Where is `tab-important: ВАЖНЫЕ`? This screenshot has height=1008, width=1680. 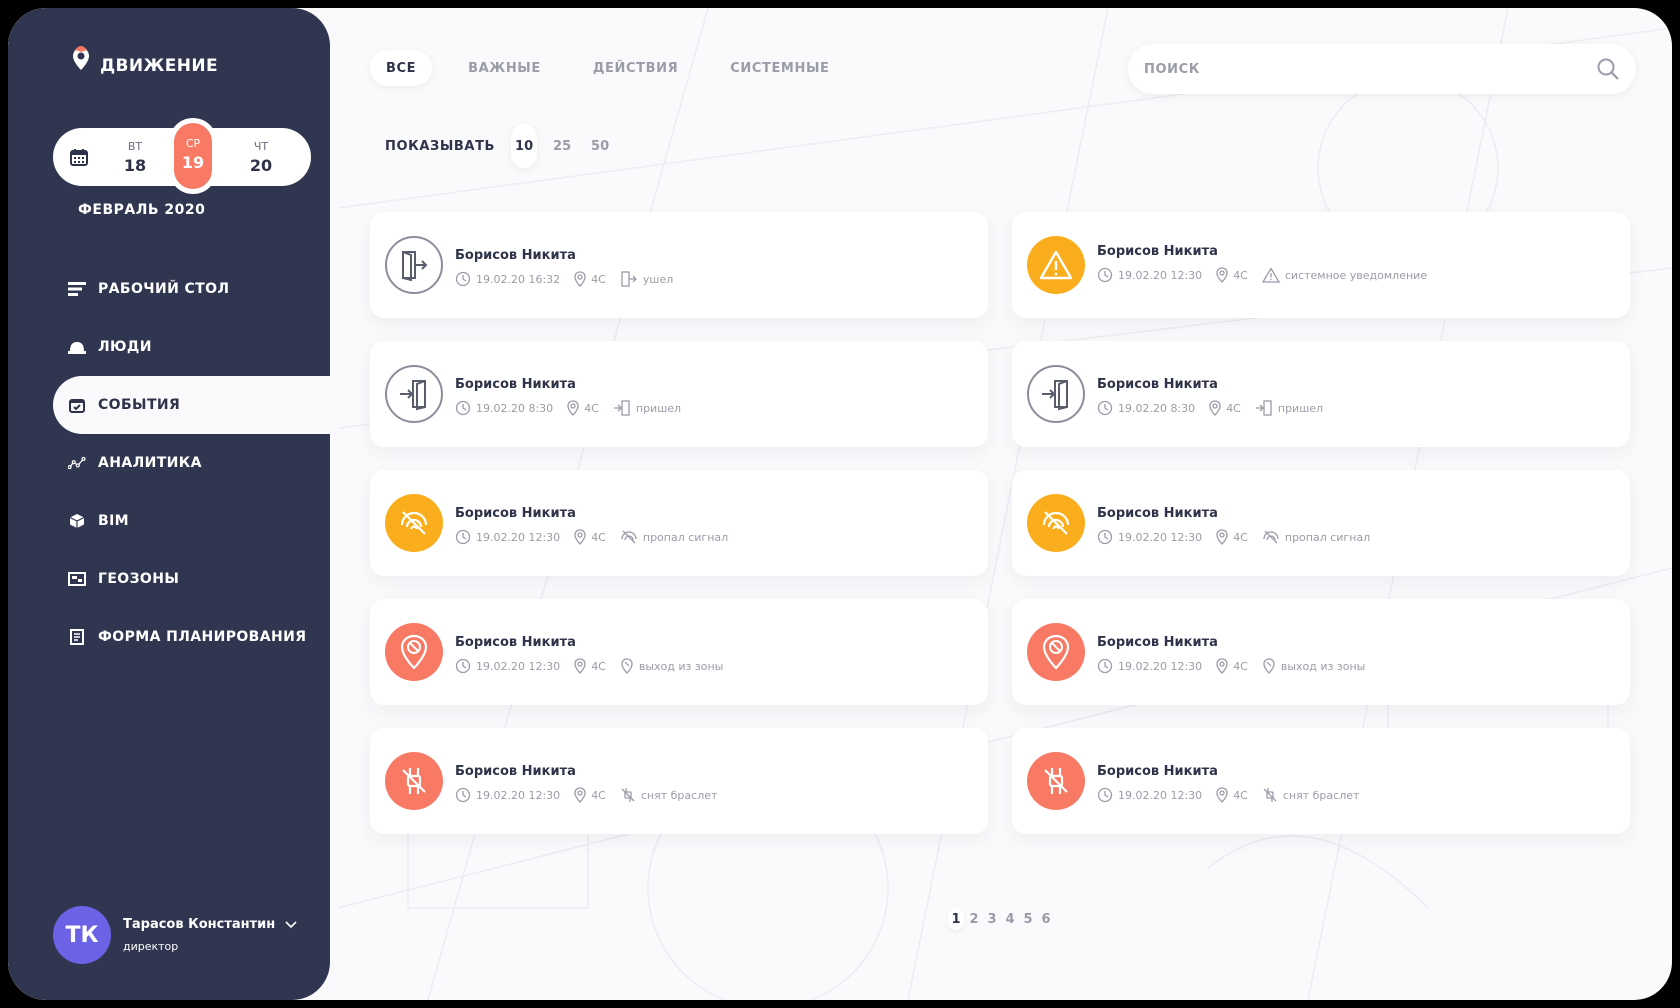 tab-important: ВАЖНЫЕ is located at coordinates (504, 68).